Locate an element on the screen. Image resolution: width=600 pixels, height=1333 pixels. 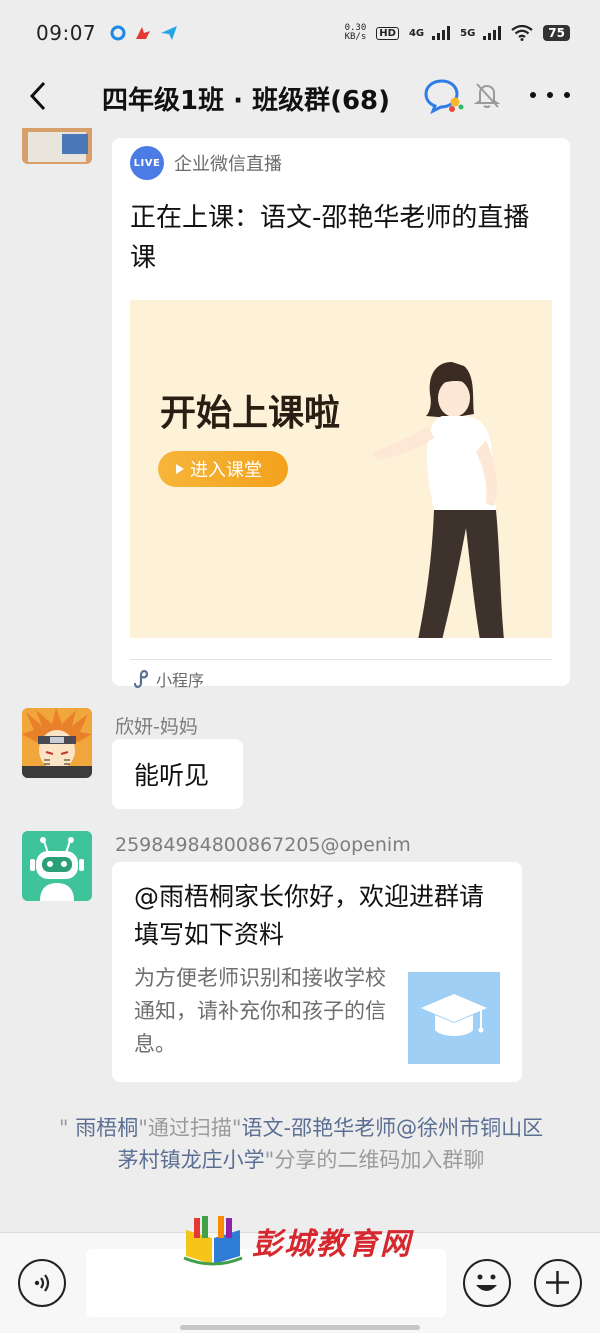
speed-unit: KB/s is located at coordinates (355, 37).